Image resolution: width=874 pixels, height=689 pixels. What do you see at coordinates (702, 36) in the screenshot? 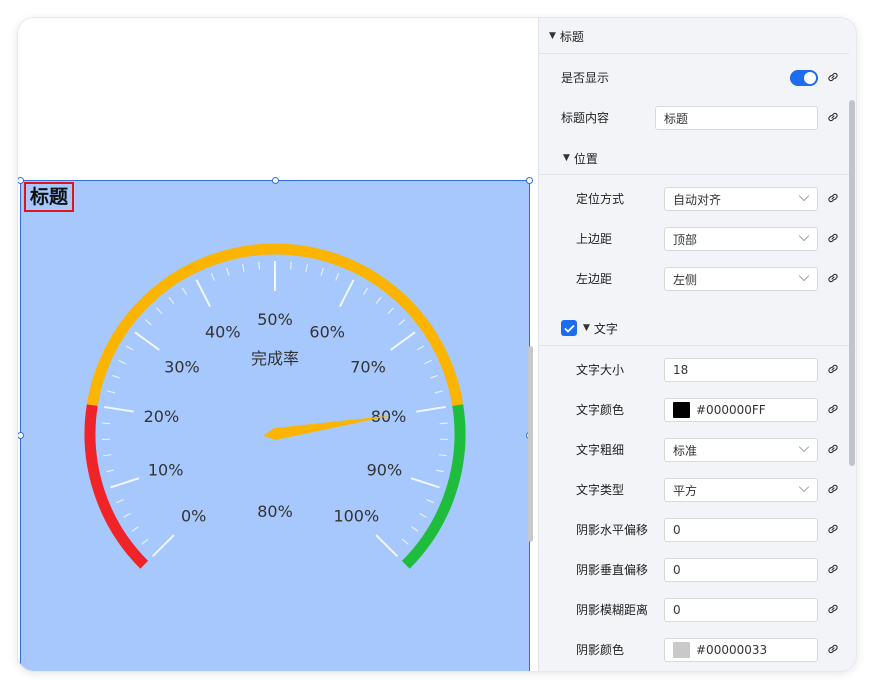
I see `section-title-header: ▼ 标题` at bounding box center [702, 36].